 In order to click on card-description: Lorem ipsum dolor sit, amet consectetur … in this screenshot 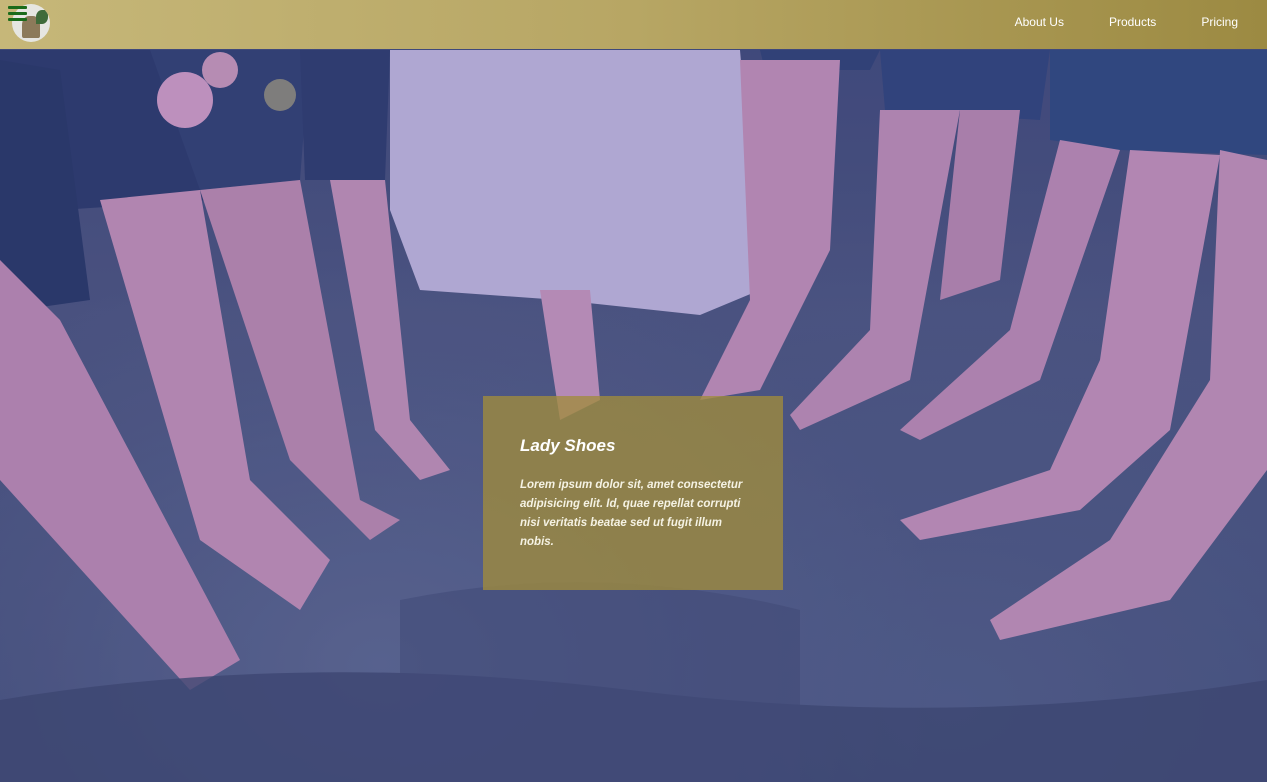, I will do `click(631, 513)`.